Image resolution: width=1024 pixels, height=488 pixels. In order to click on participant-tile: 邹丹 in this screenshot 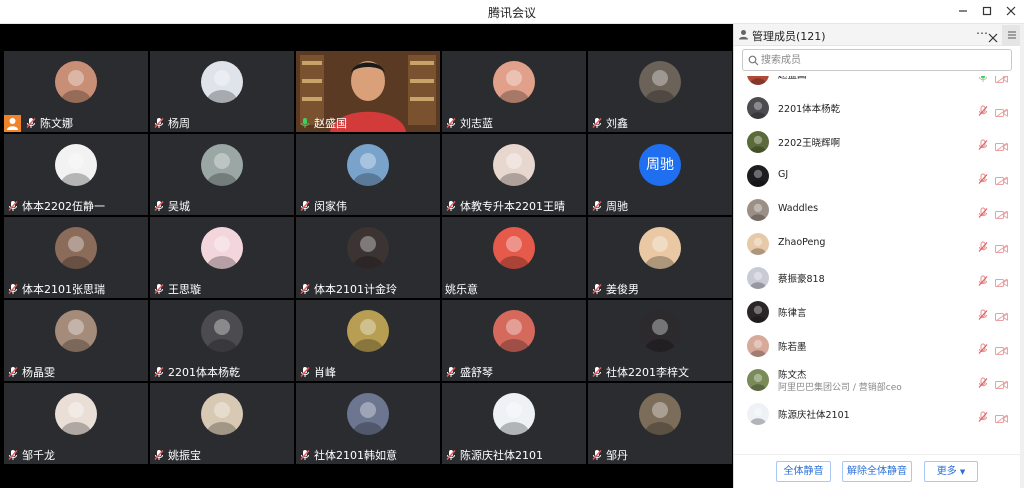, I will do `click(660, 423)`.